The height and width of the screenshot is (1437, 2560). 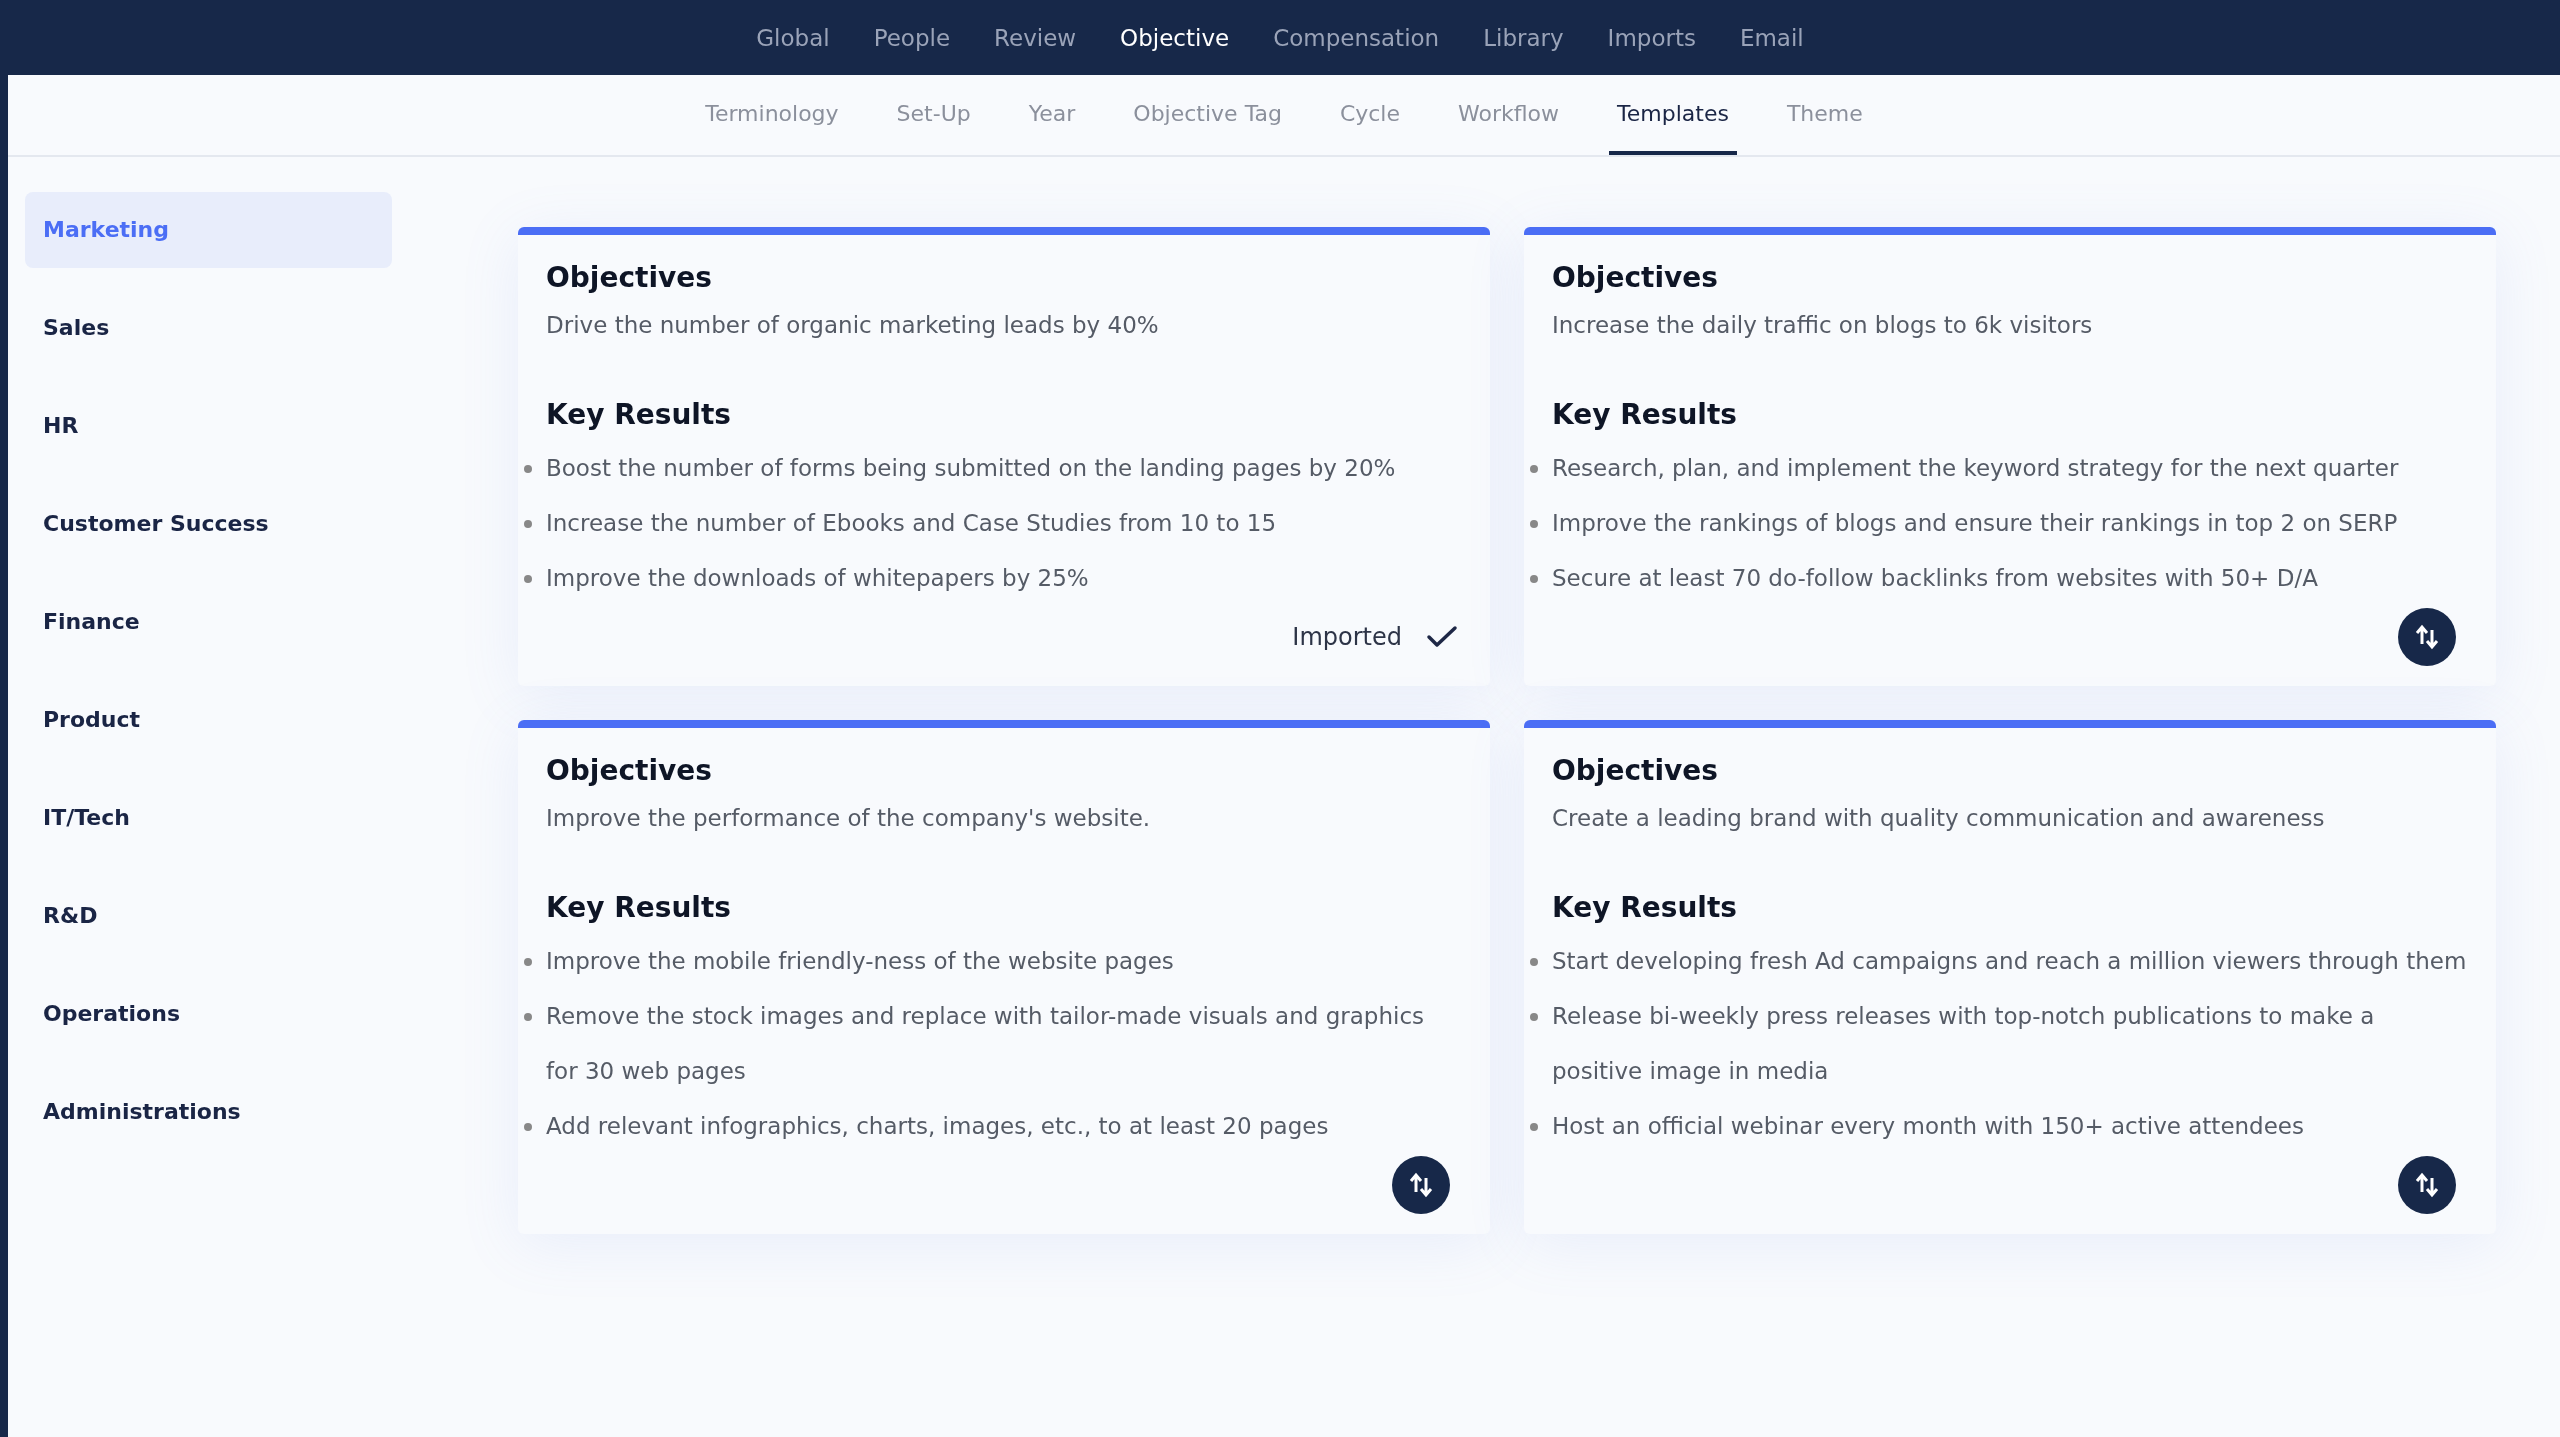 I want to click on key-result-item: Research, plan, and implement the keyword strategy for the next quarter, so click(x=1975, y=468).